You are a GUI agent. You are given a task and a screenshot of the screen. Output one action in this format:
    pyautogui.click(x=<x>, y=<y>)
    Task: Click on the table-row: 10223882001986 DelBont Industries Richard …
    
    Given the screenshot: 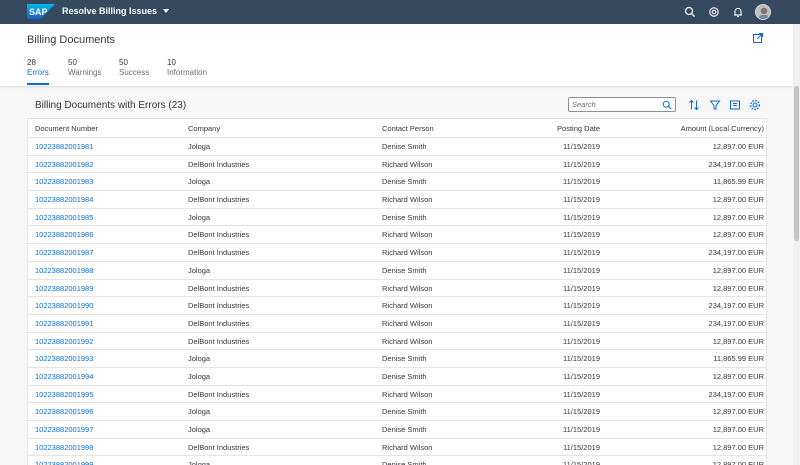 What is the action you would take?
    pyautogui.click(x=397, y=235)
    